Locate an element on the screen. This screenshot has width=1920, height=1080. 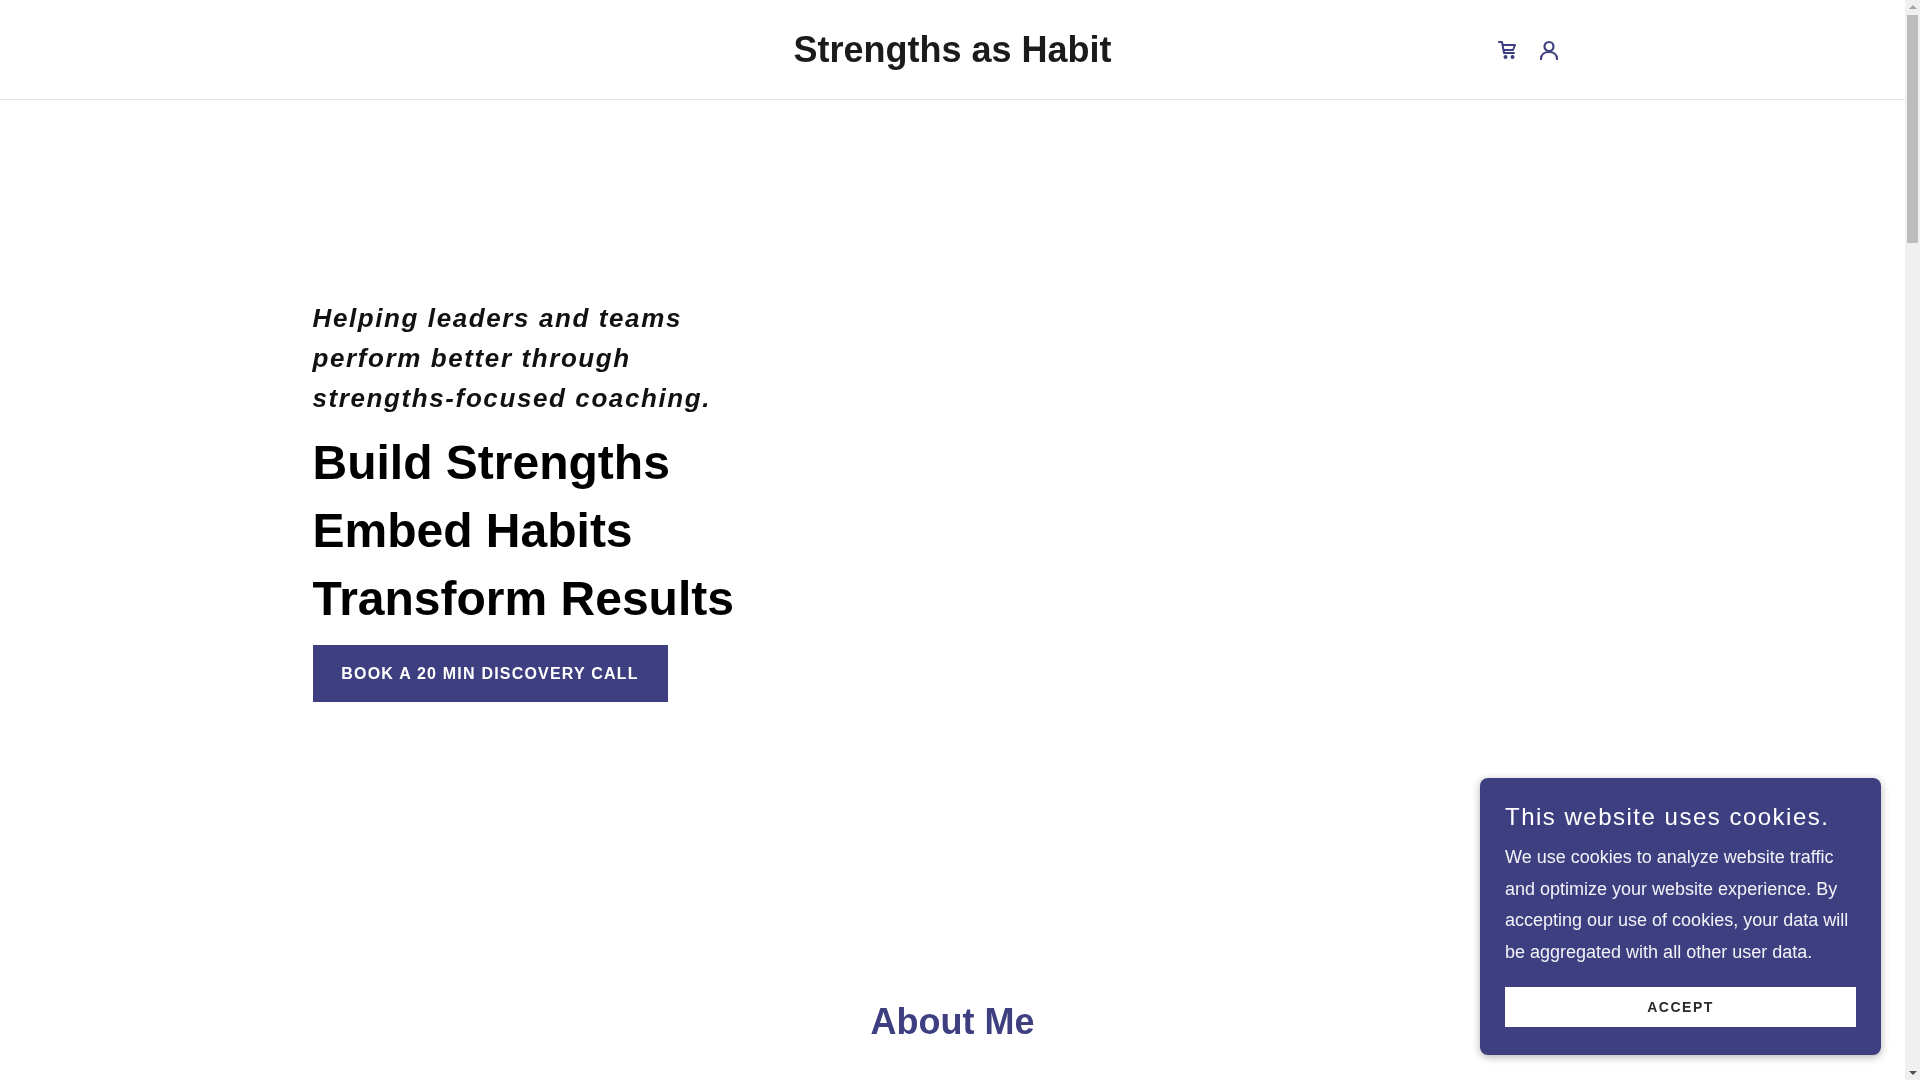
hero-headline: Transform Results is located at coordinates (523, 599).